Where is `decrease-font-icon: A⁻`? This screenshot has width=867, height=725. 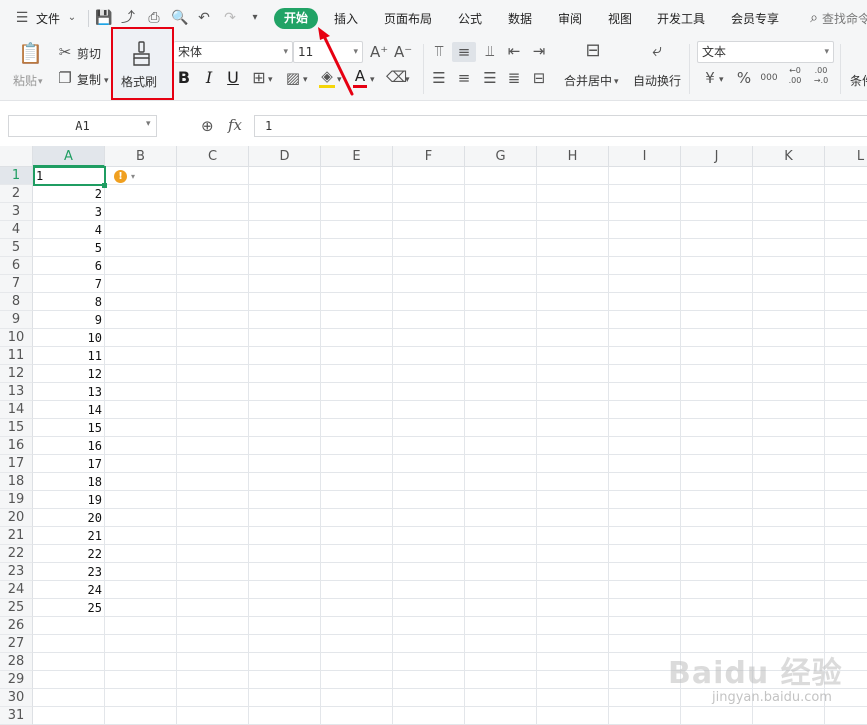 decrease-font-icon: A⁻ is located at coordinates (403, 52).